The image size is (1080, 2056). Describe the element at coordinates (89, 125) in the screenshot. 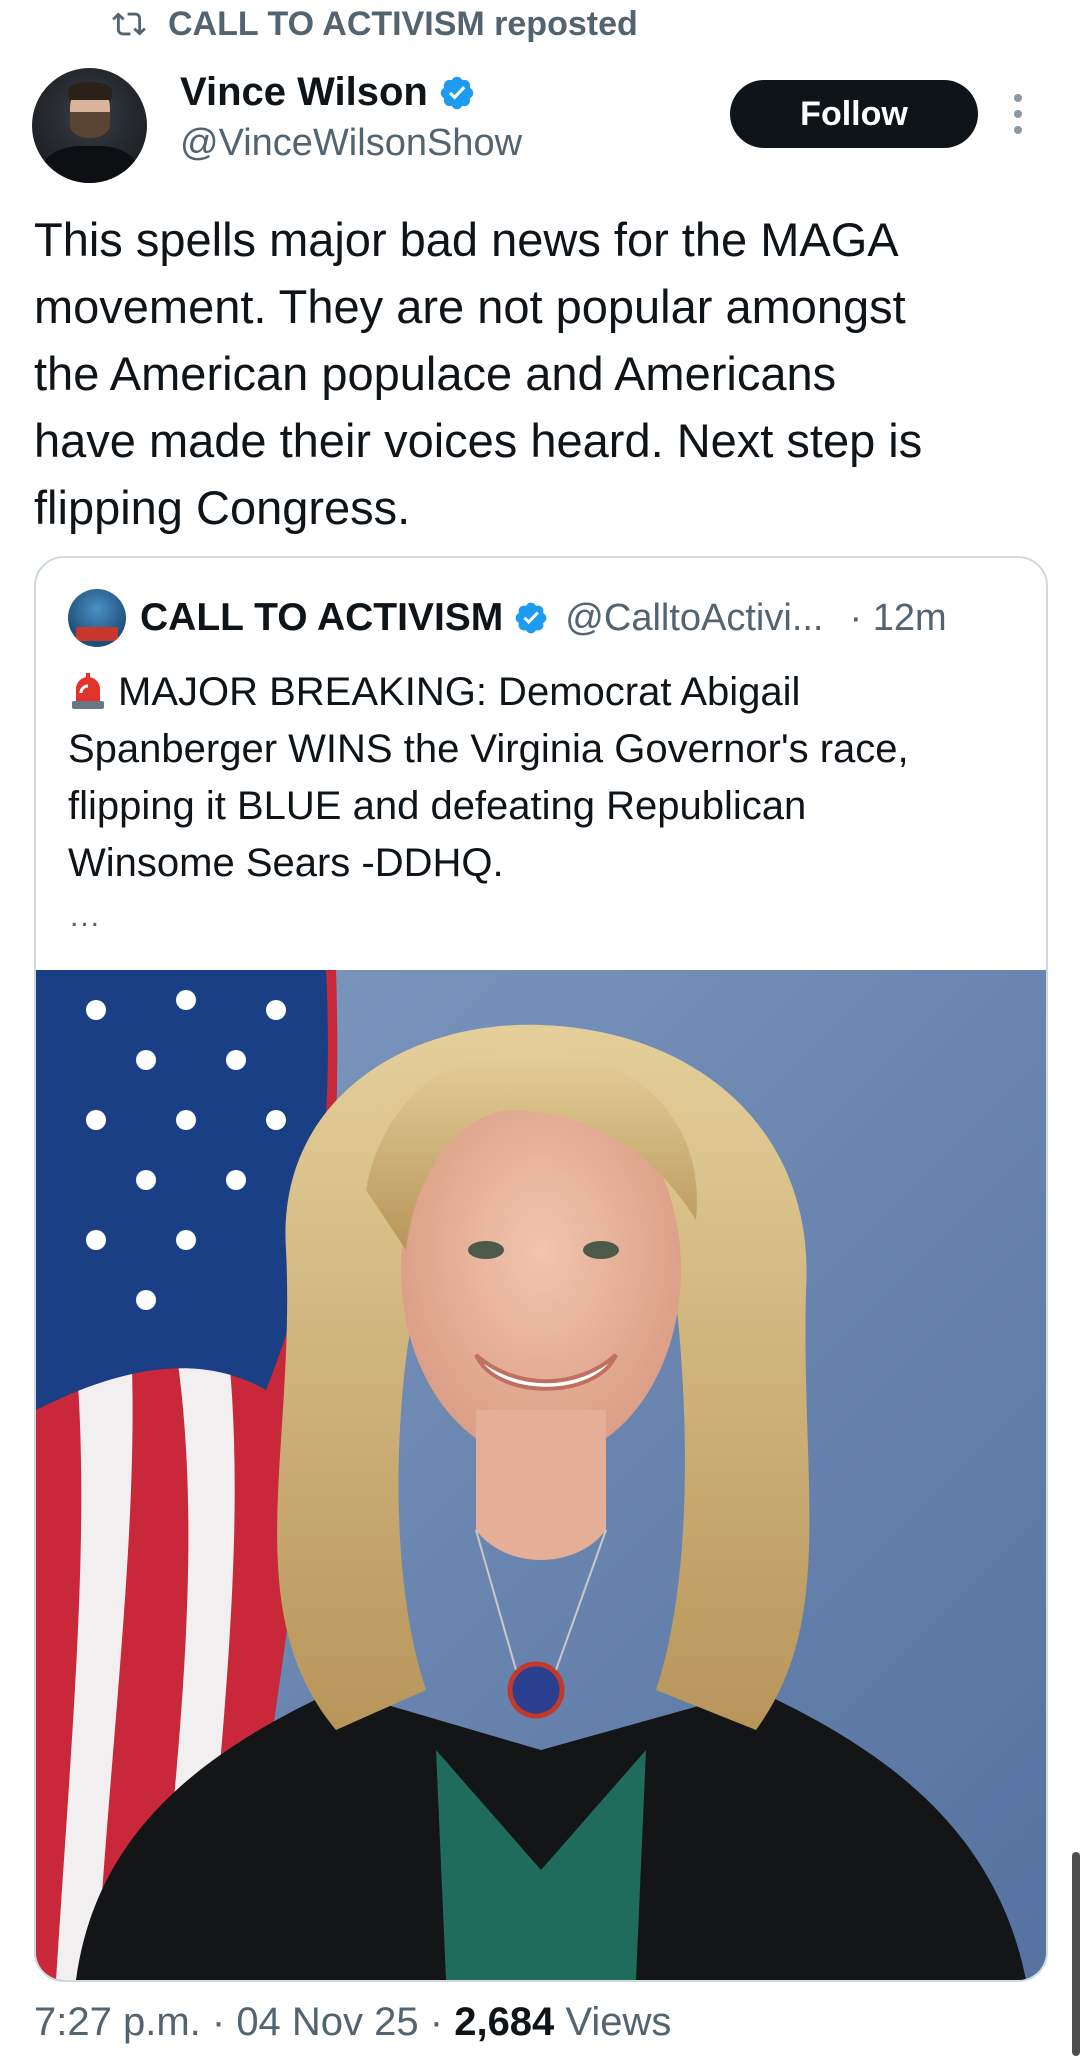

I see `author-avatar` at that location.